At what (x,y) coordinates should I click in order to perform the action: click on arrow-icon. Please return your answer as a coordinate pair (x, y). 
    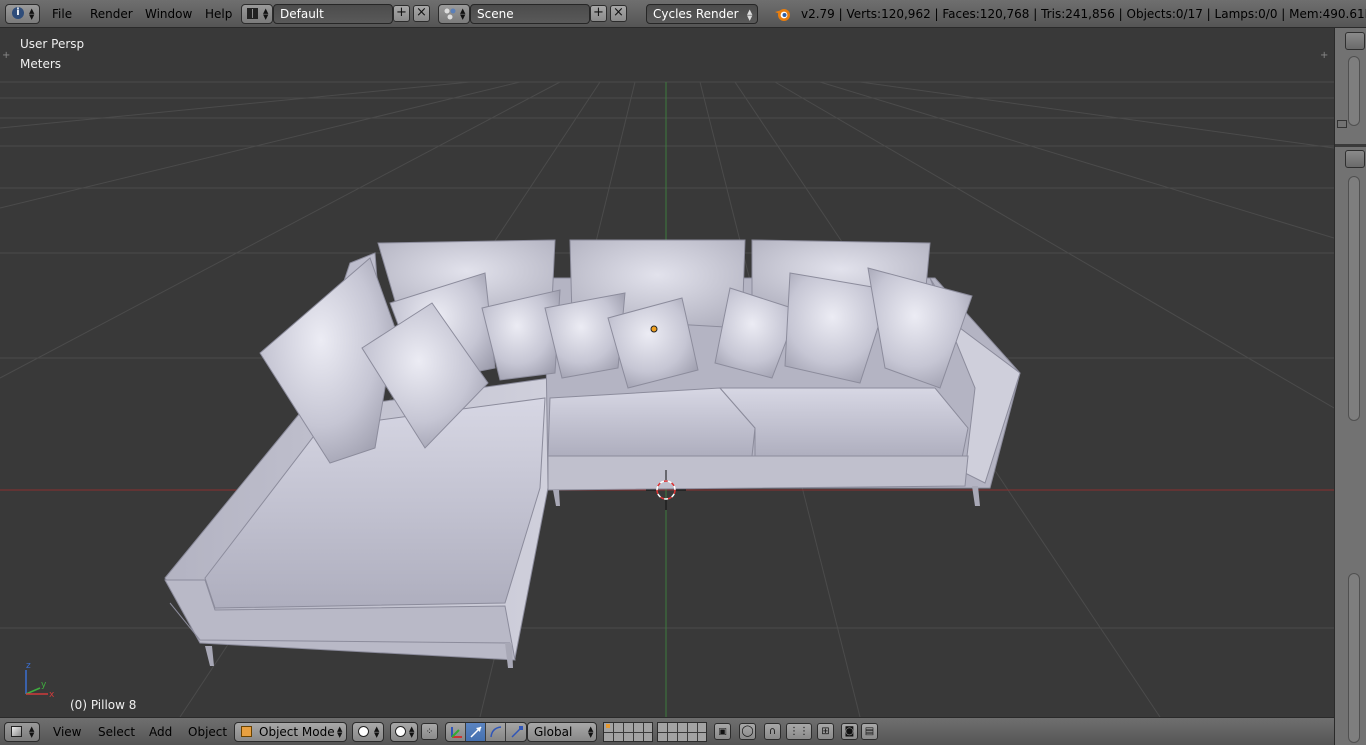
    Looking at the image, I should click on (475, 732).